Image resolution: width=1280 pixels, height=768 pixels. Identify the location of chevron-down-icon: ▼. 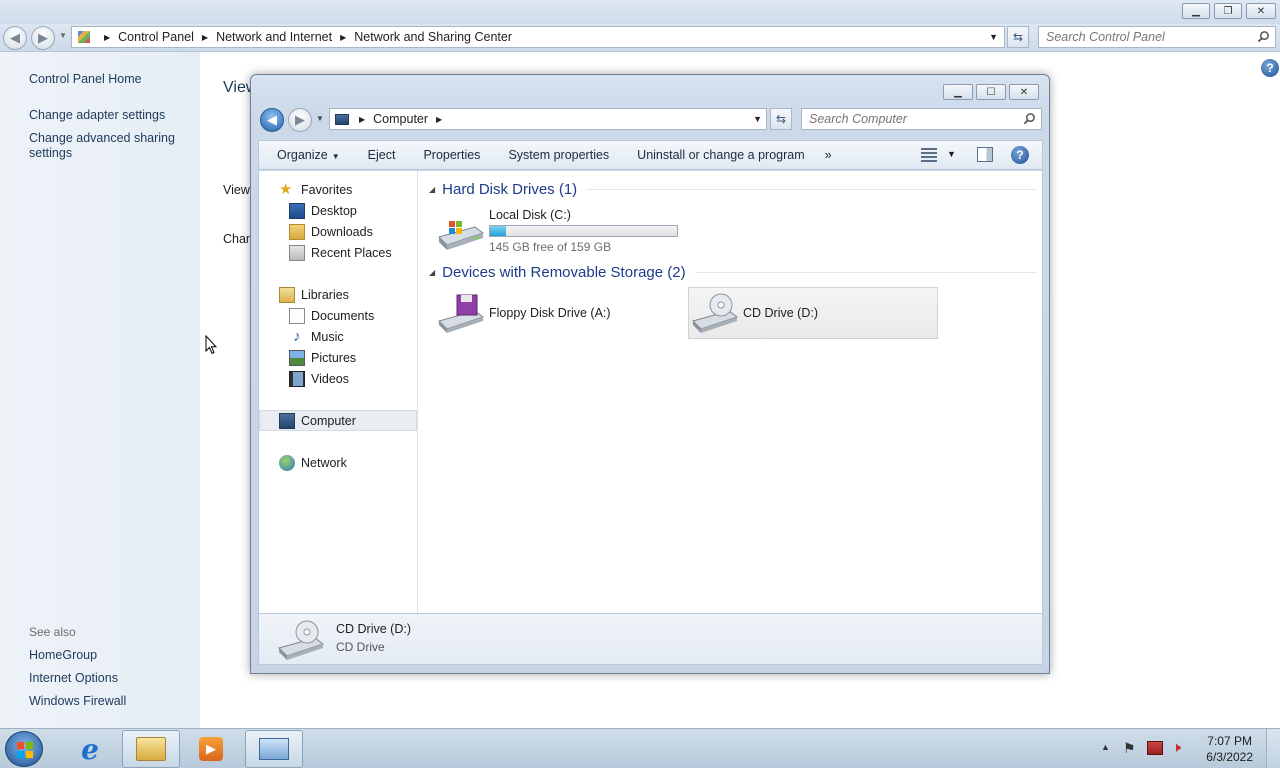
(335, 156).